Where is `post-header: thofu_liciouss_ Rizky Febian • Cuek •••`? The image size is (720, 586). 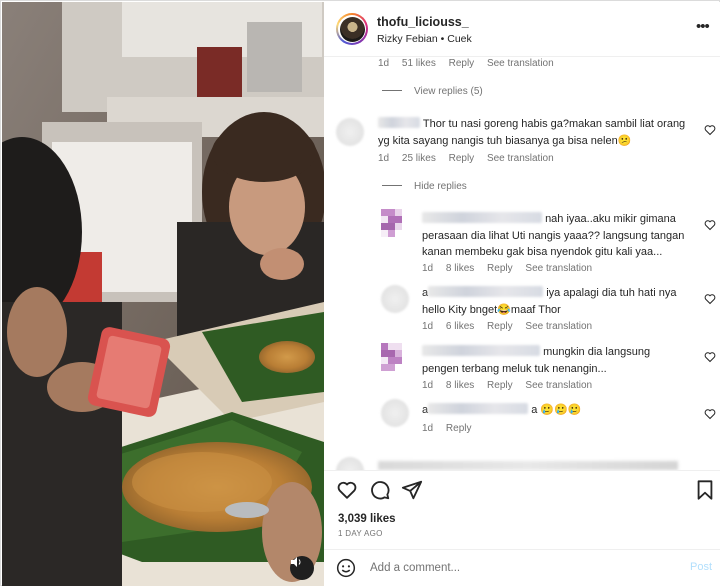
post-header: thofu_liciouss_ Rizky Febian • Cuek ••• is located at coordinates (522, 29).